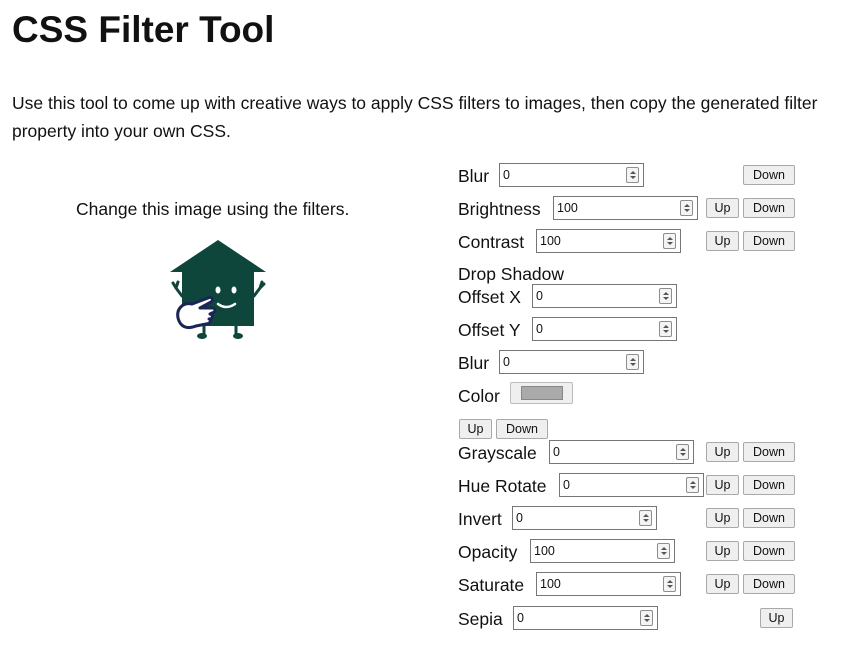 This screenshot has width=860, height=646. Describe the element at coordinates (502, 486) in the screenshot. I see `hue-rotate-label: Hue Rotate` at that location.